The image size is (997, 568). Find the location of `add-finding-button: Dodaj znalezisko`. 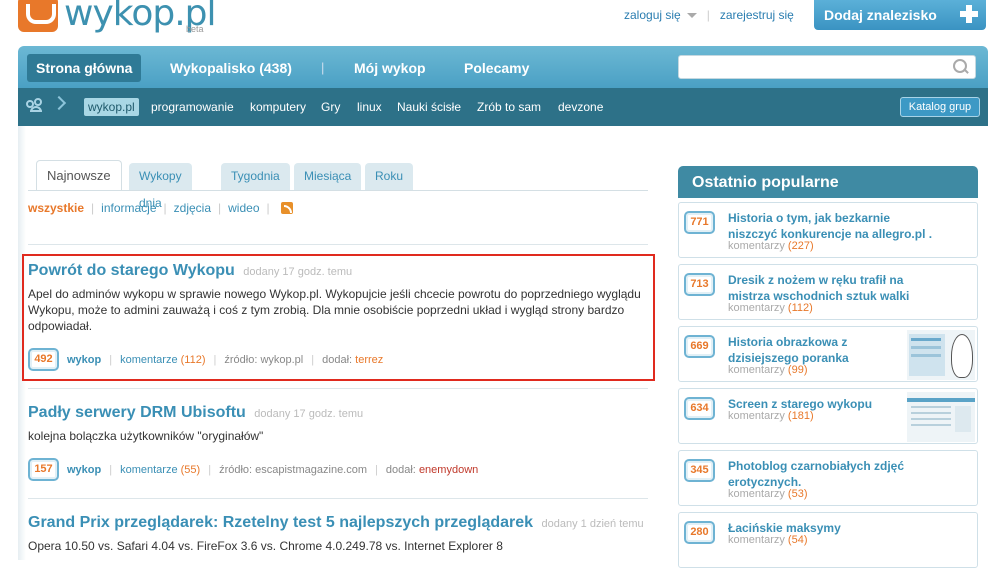

add-finding-button: Dodaj znalezisko is located at coordinates (900, 15).